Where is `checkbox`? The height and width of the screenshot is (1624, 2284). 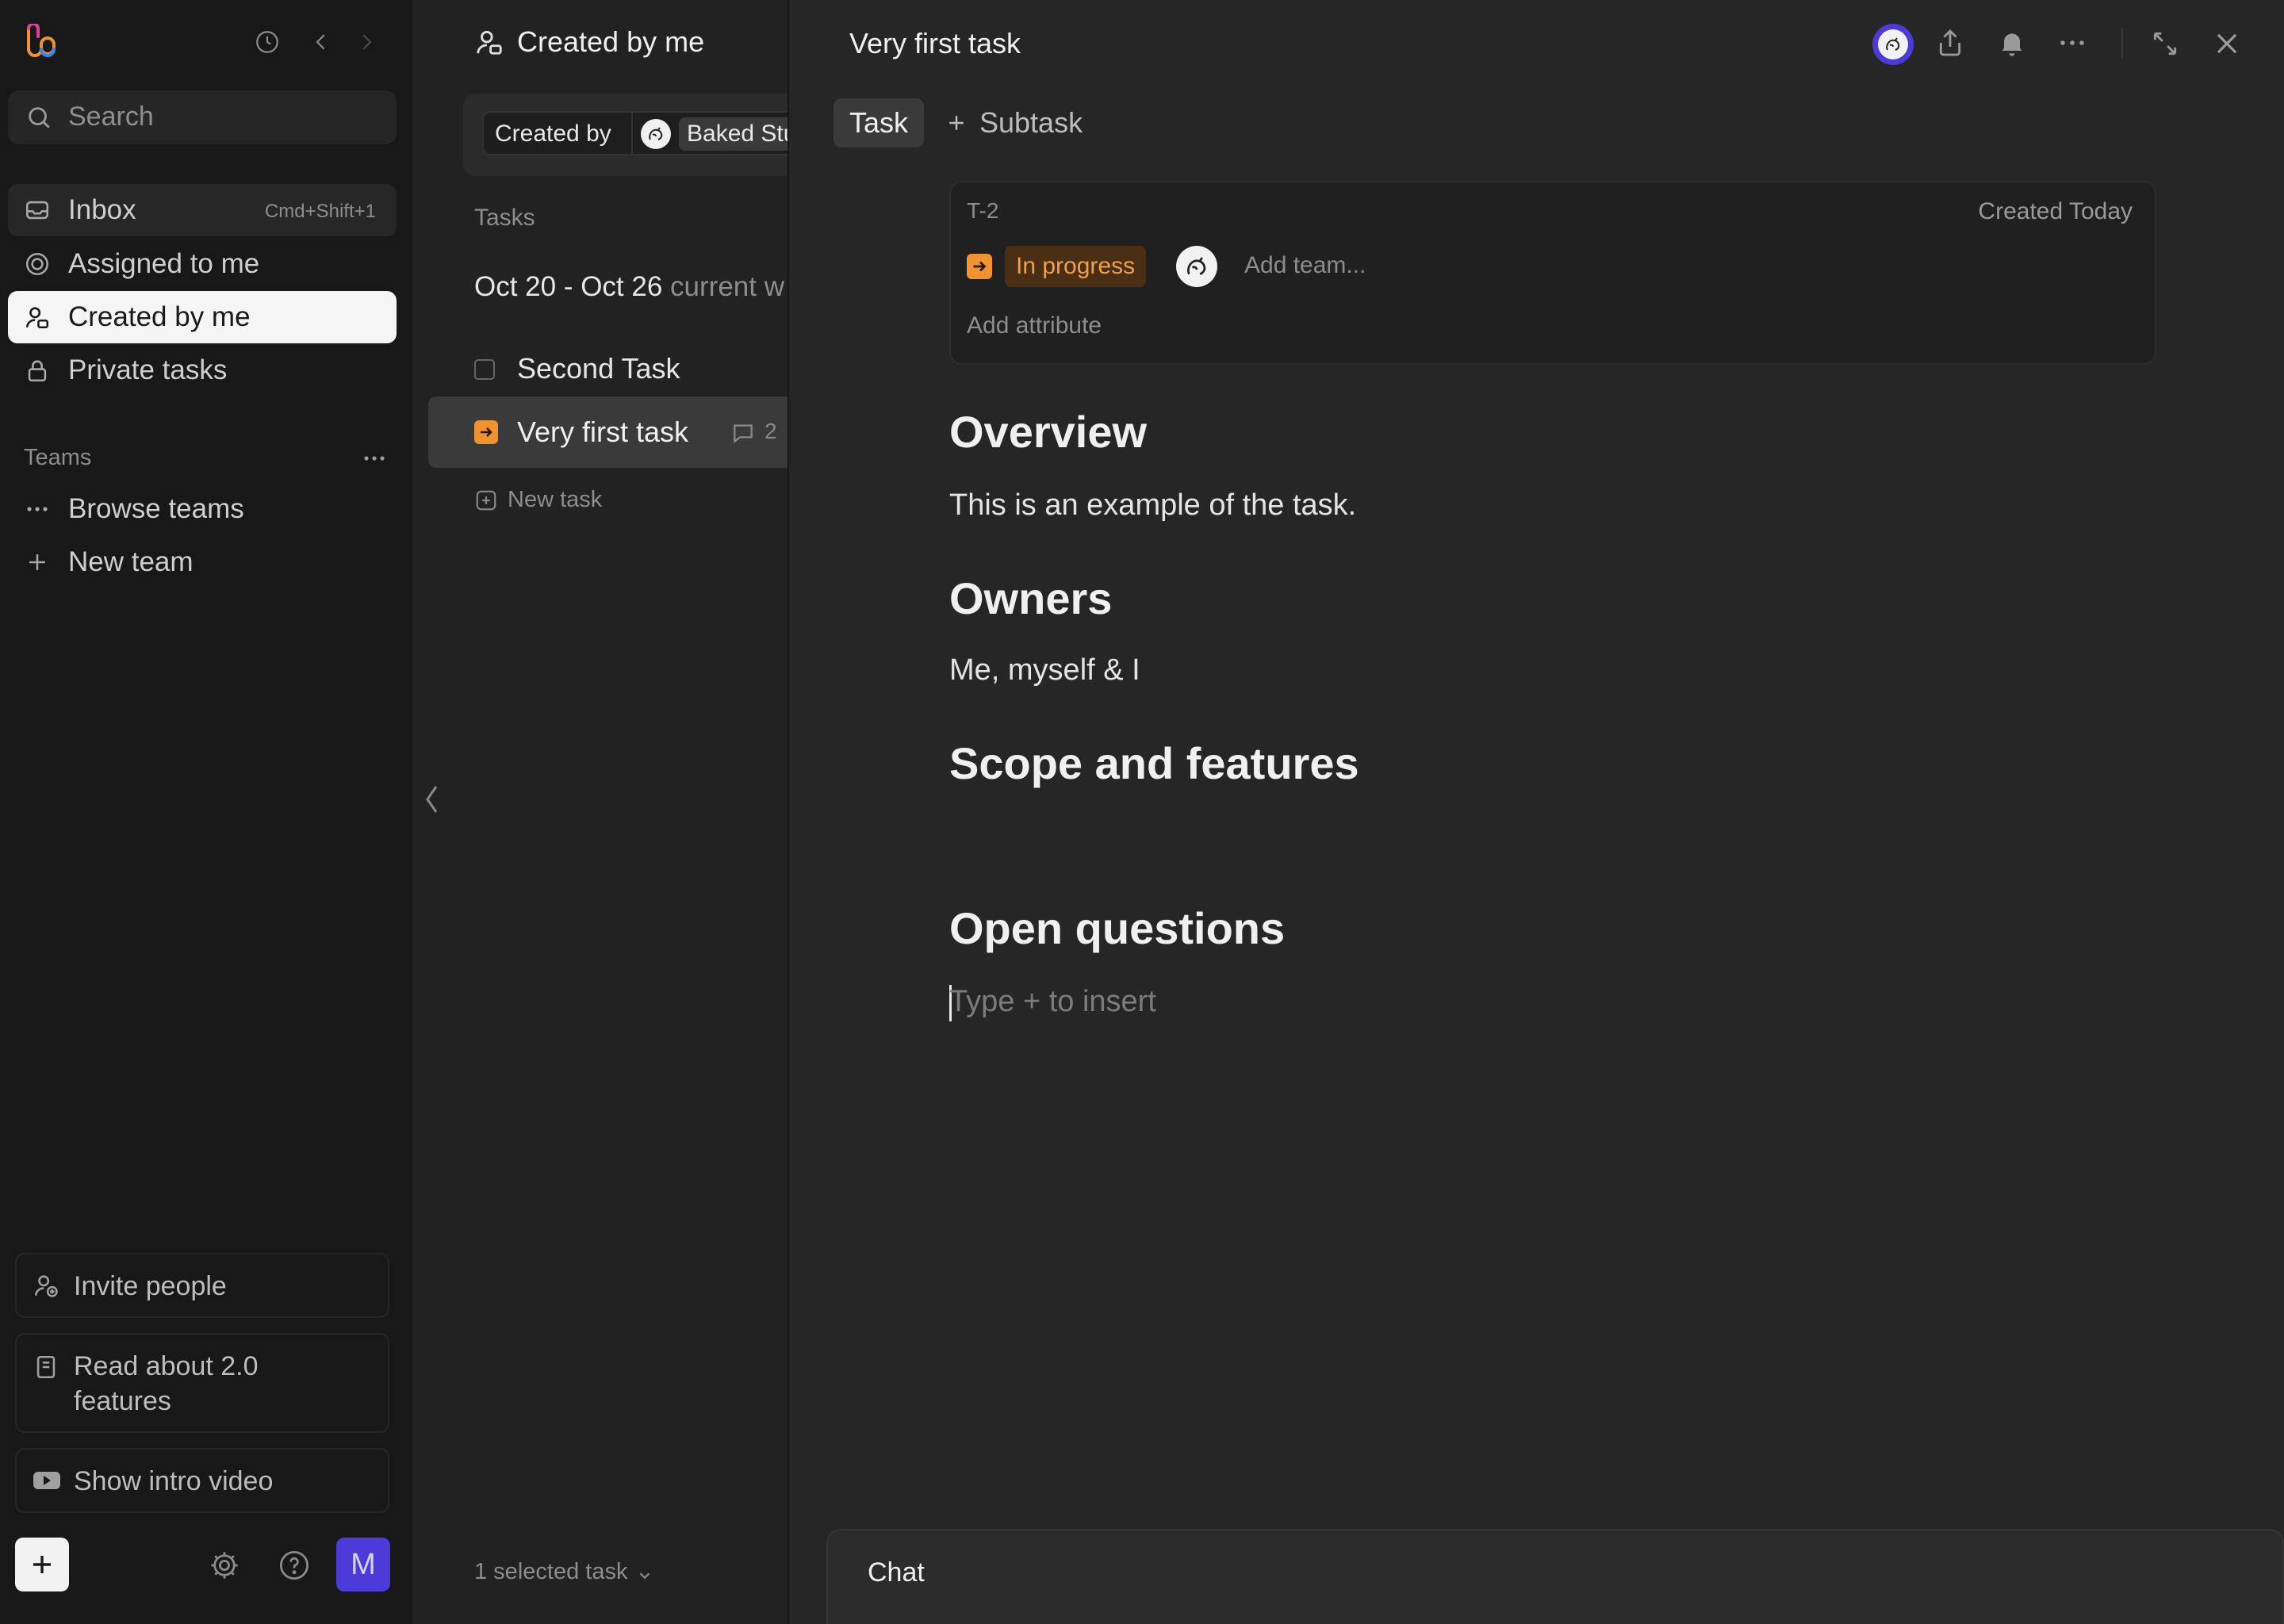 checkbox is located at coordinates (484, 369).